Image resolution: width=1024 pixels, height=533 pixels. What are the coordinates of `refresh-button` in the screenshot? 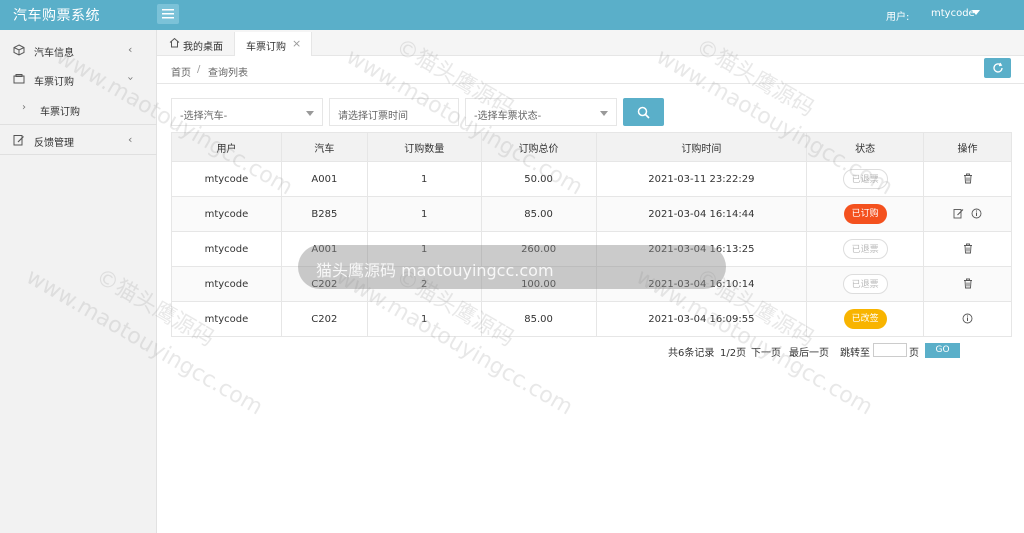 It's located at (997, 68).